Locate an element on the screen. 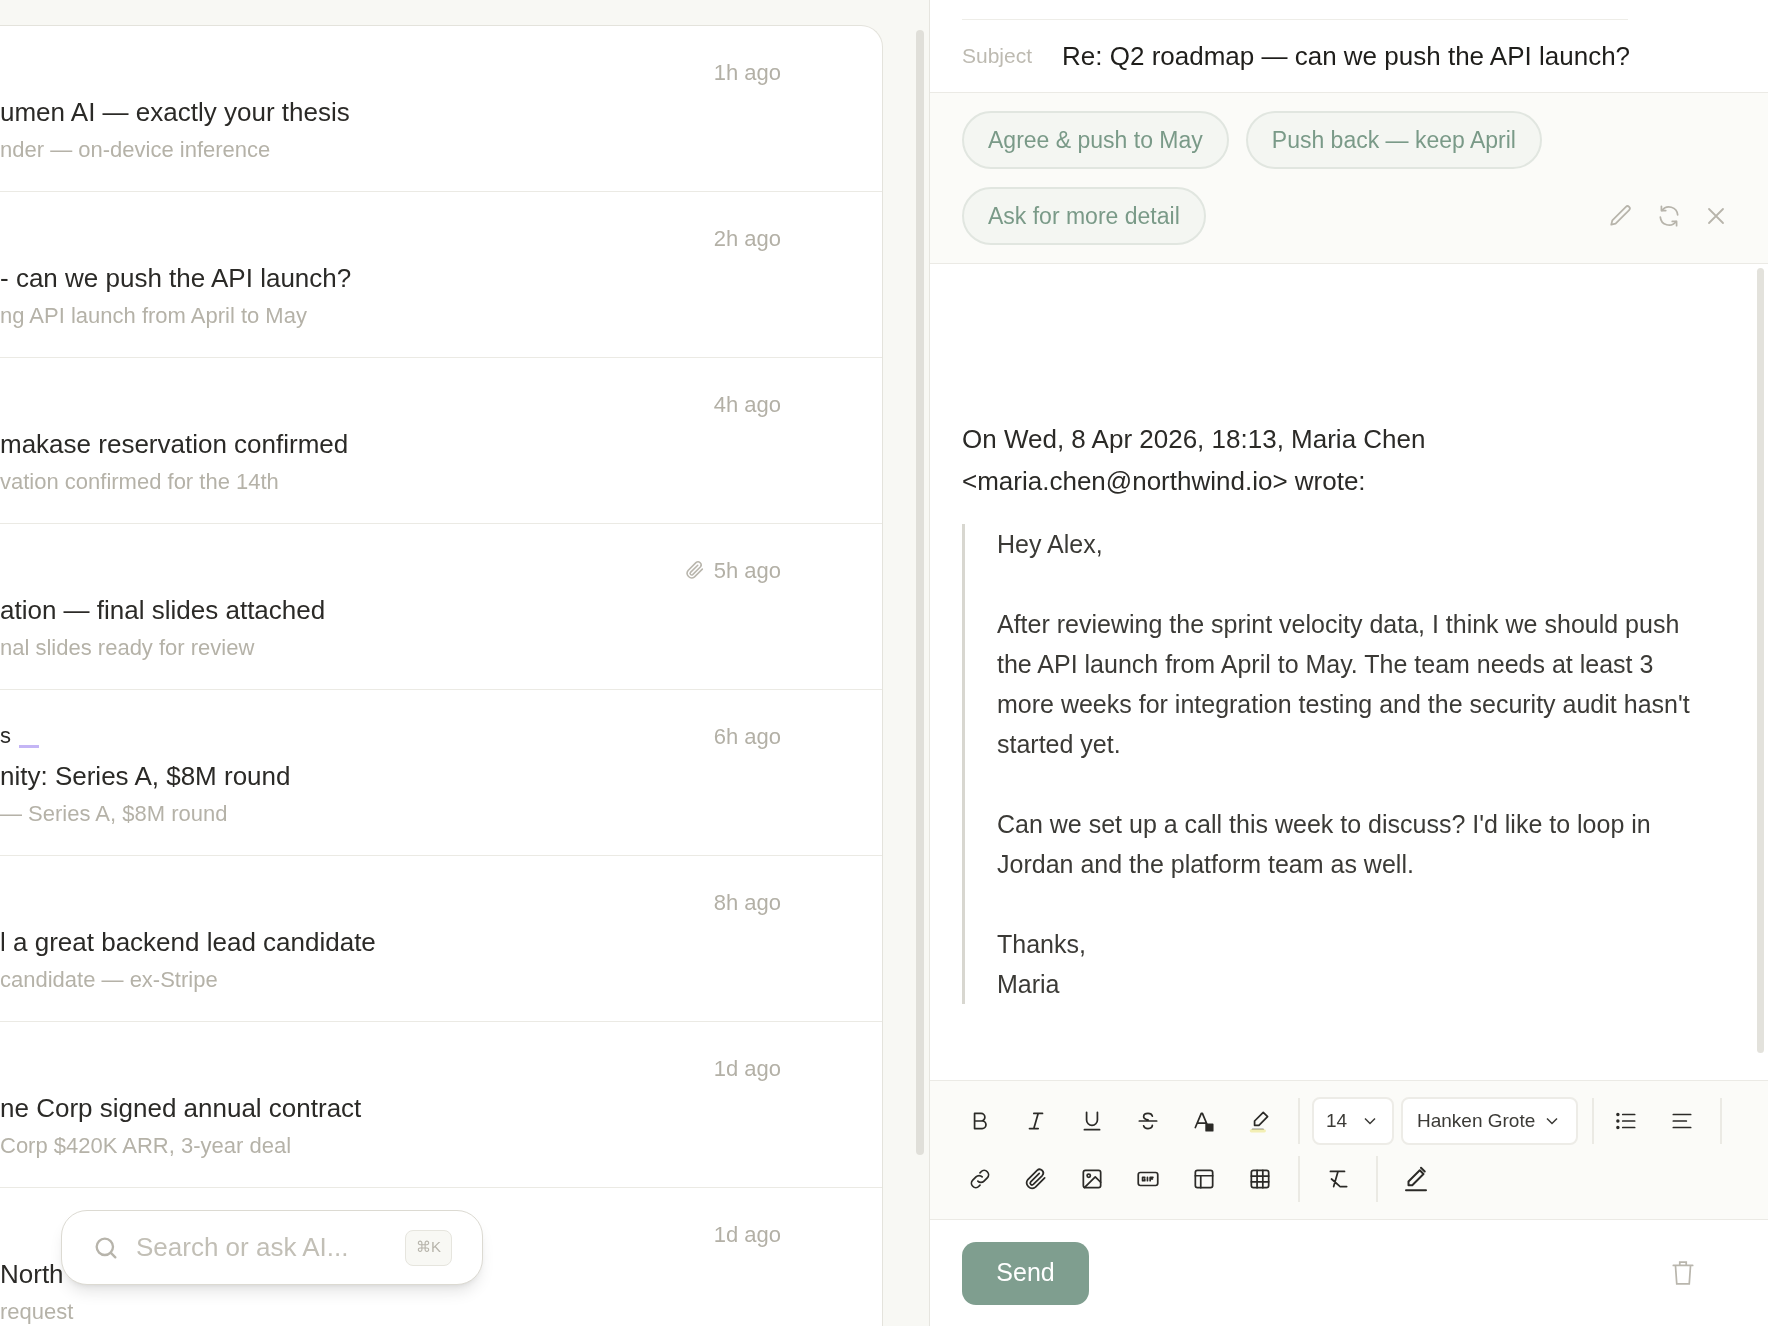 The height and width of the screenshot is (1326, 1768). message-subject: l a great backend lead candidate is located at coordinates (188, 942).